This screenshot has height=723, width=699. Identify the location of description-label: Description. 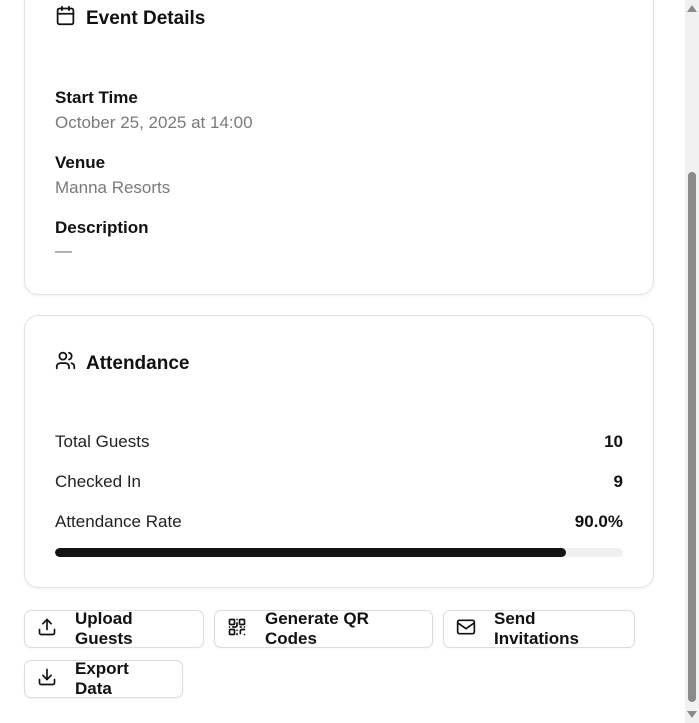
(102, 227).